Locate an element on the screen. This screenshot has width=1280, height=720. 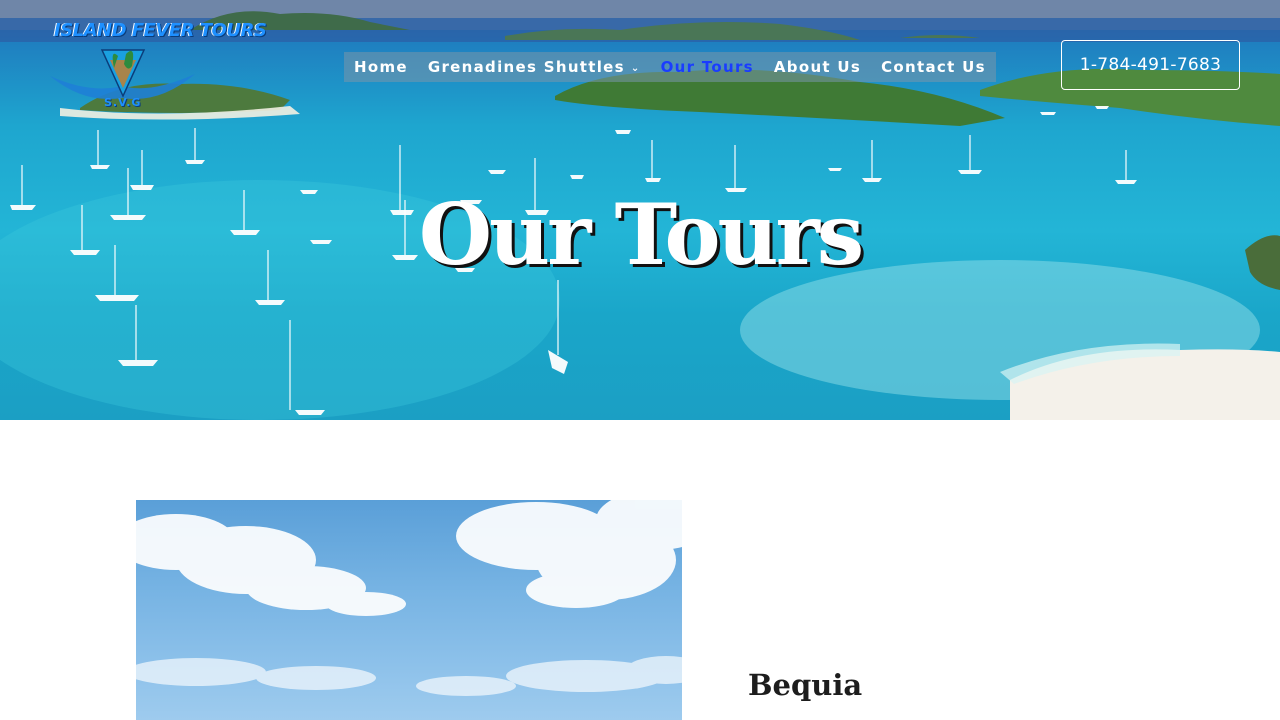
nav-label-contact-us: Contact Us is located at coordinates (933, 67).